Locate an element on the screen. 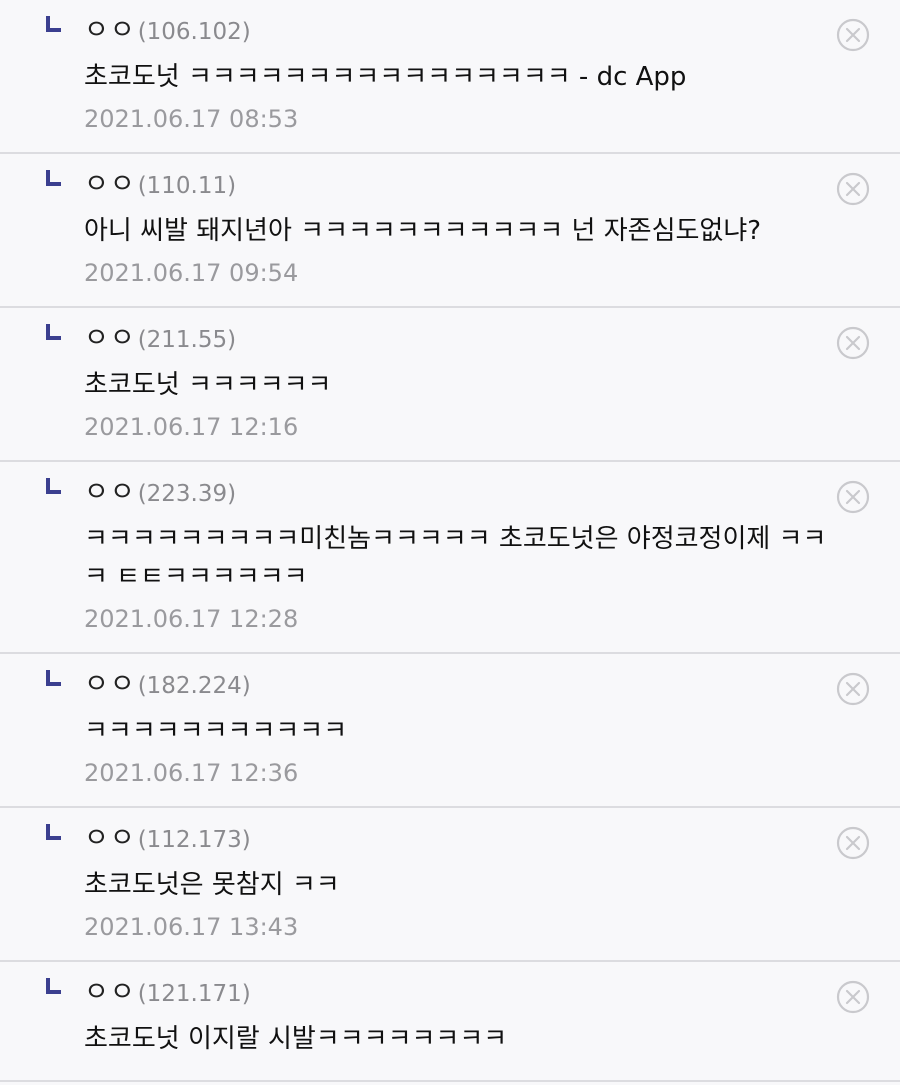 Image resolution: width=900 pixels, height=1085 pixels. author-ip: (121.171) is located at coordinates (194, 994).